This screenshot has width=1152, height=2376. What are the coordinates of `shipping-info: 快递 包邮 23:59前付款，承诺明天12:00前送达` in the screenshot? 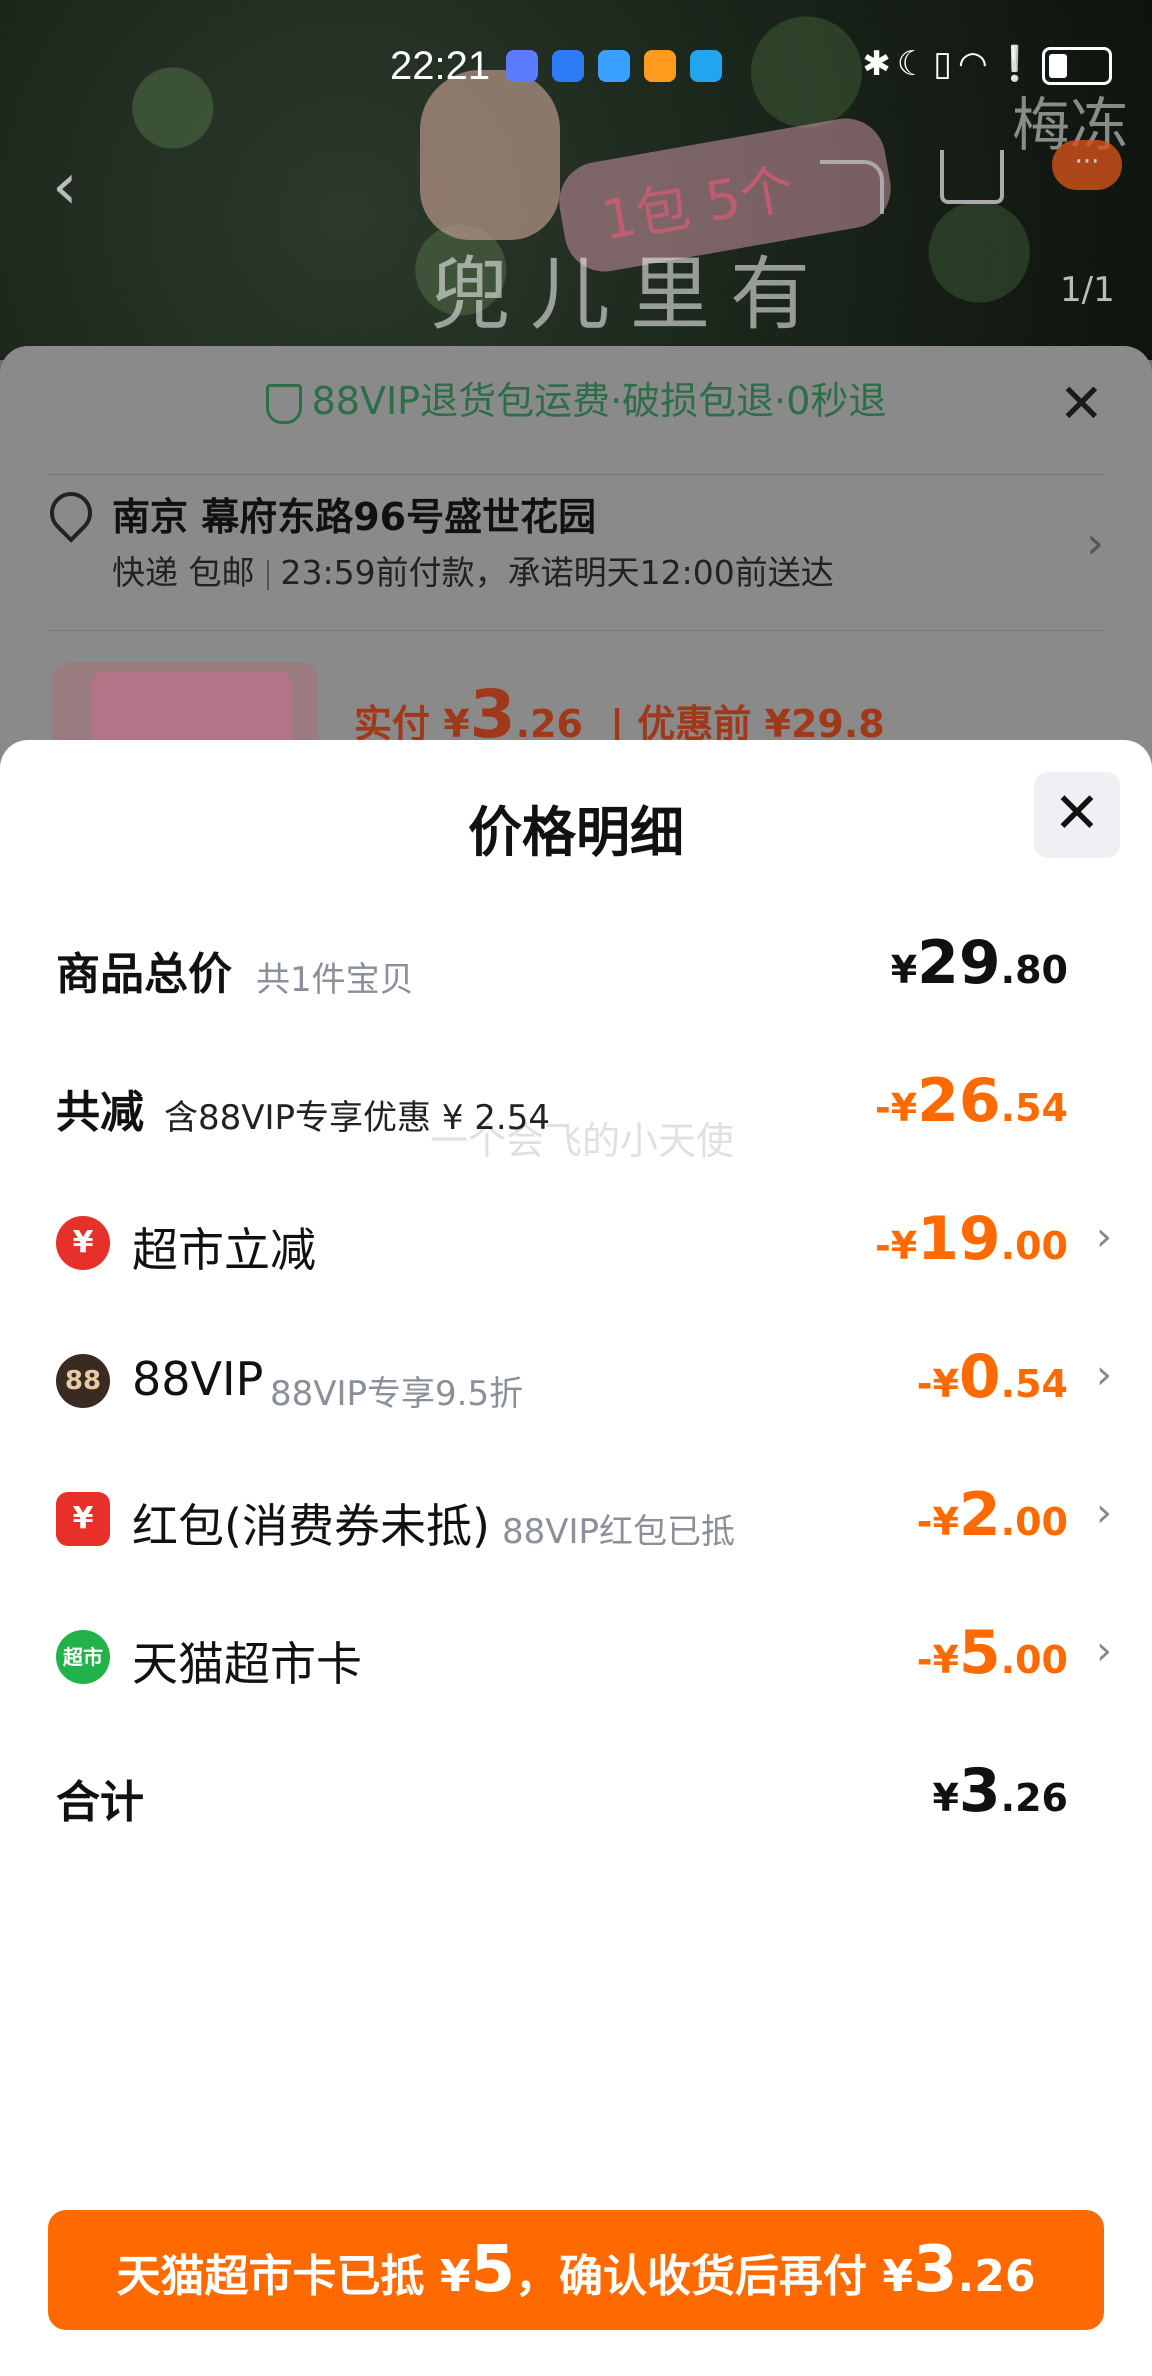 It's located at (473, 570).